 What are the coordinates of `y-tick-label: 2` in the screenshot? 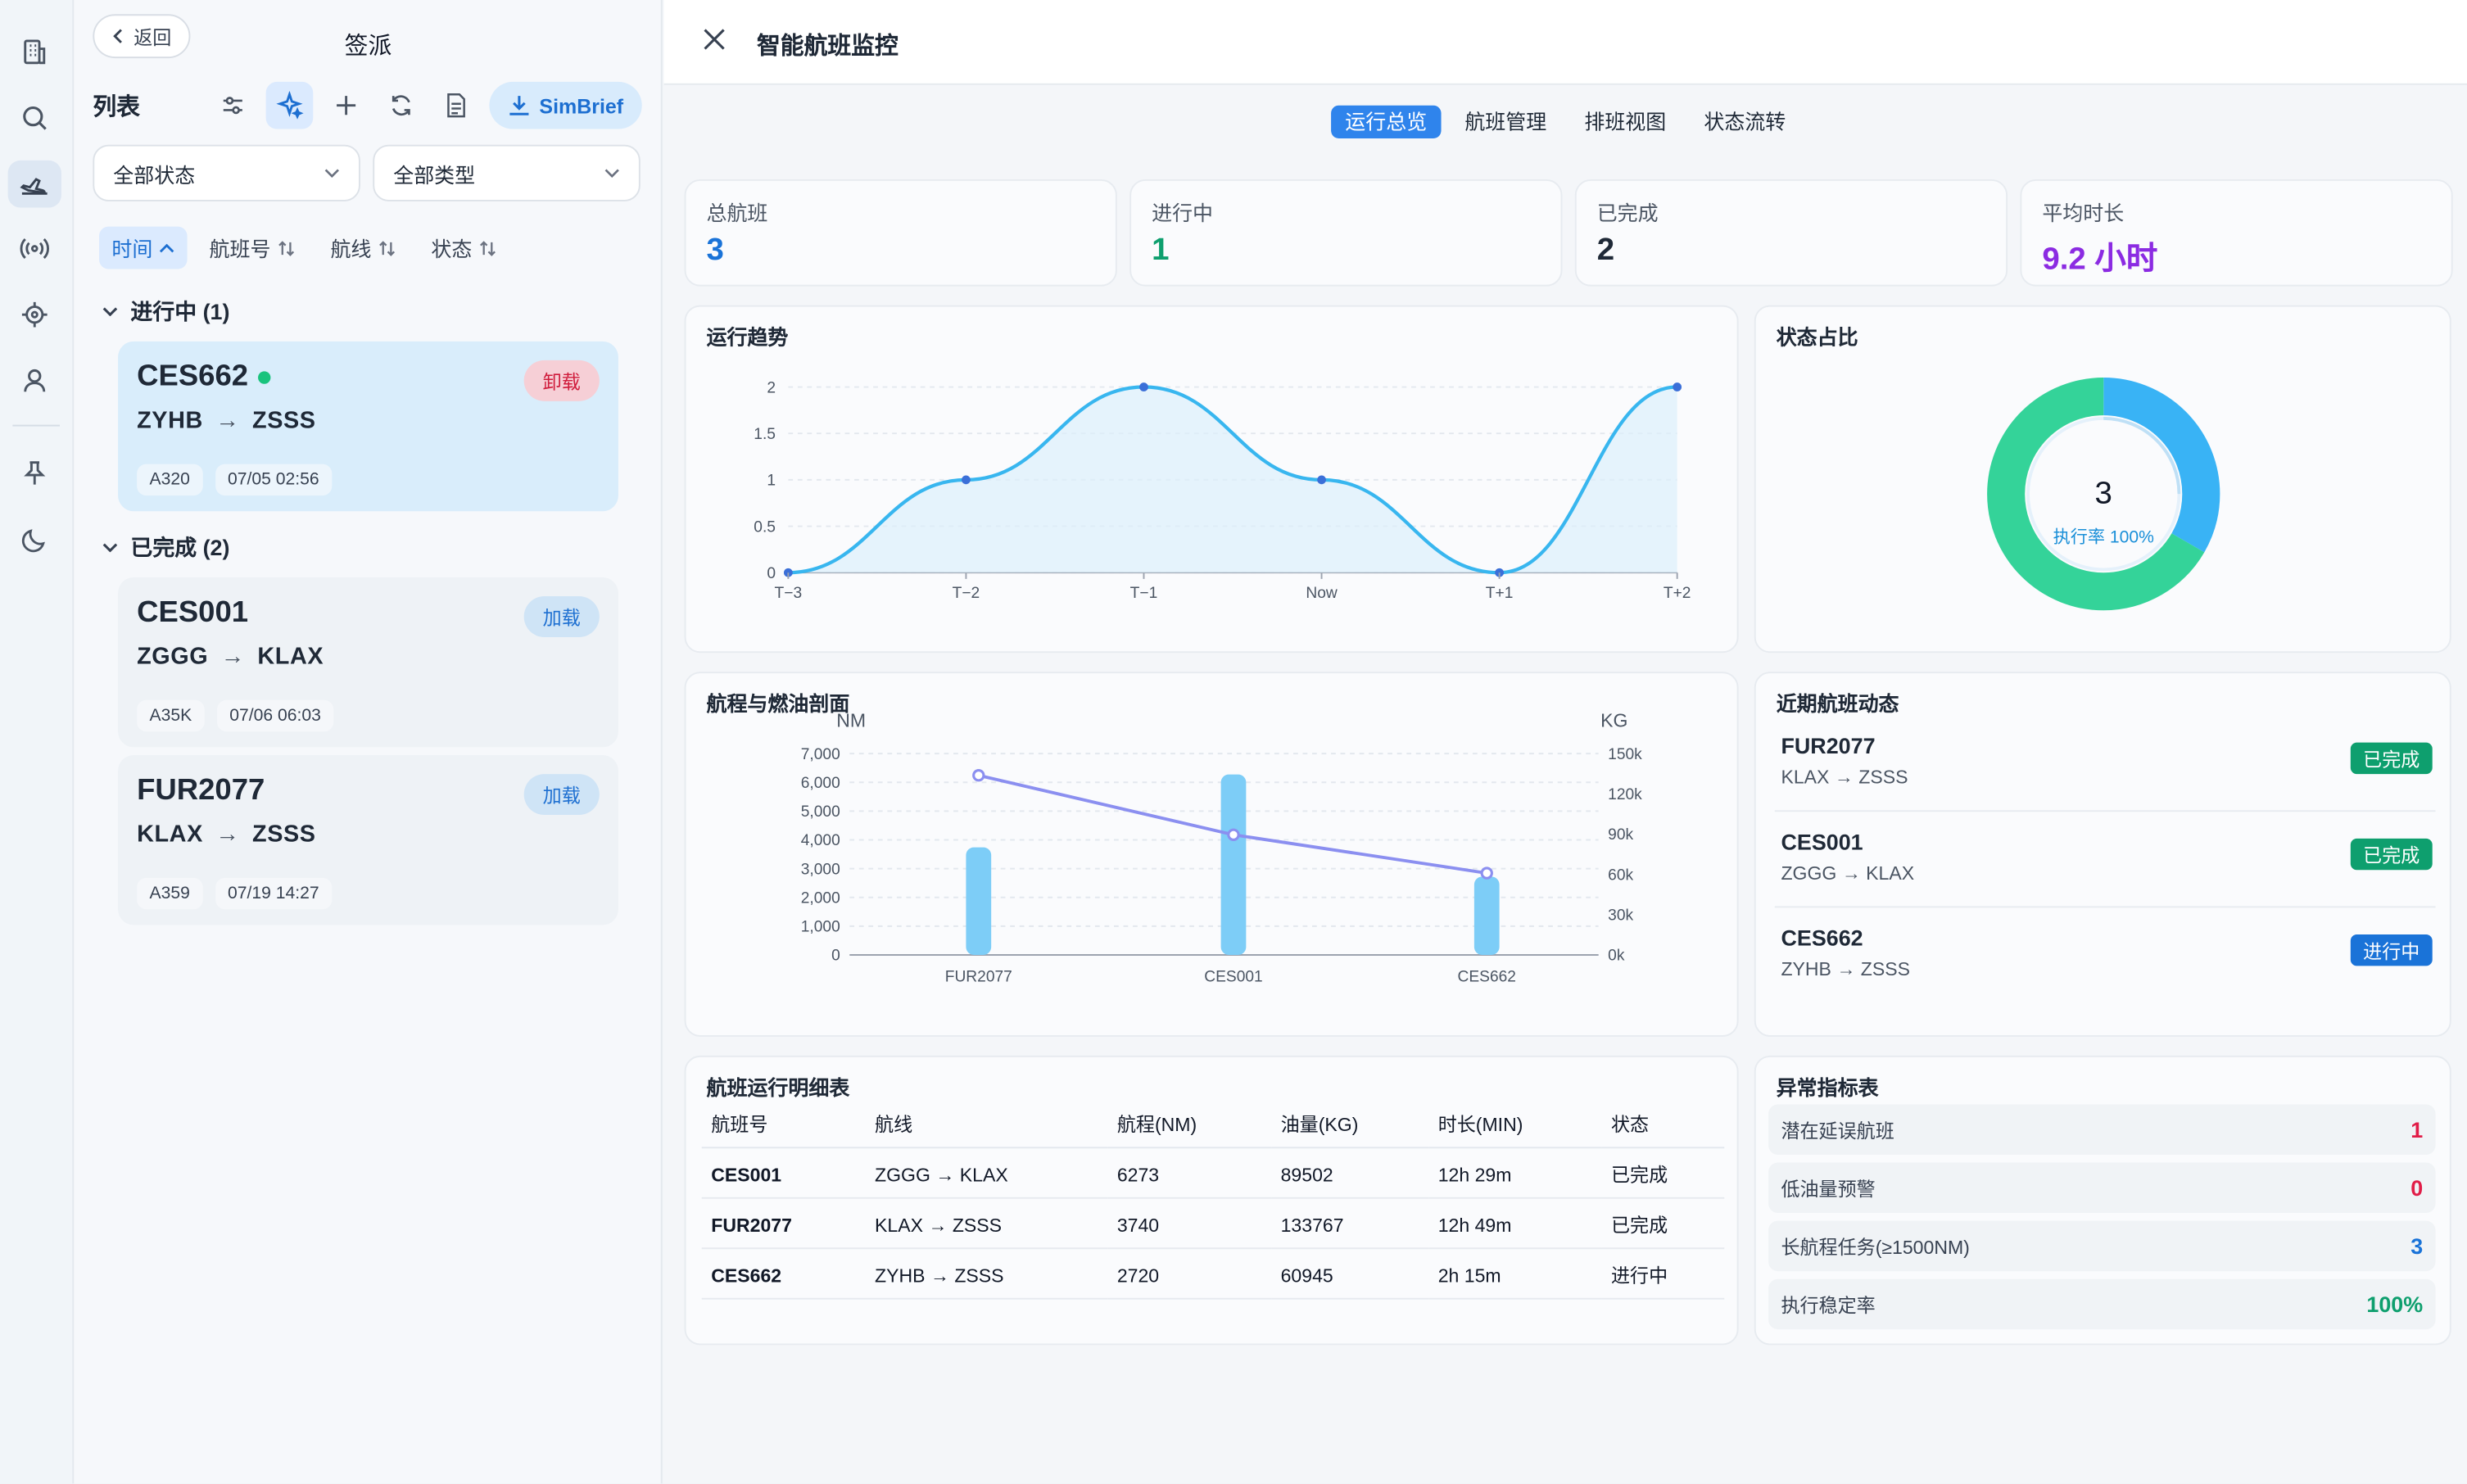 It's located at (771, 387).